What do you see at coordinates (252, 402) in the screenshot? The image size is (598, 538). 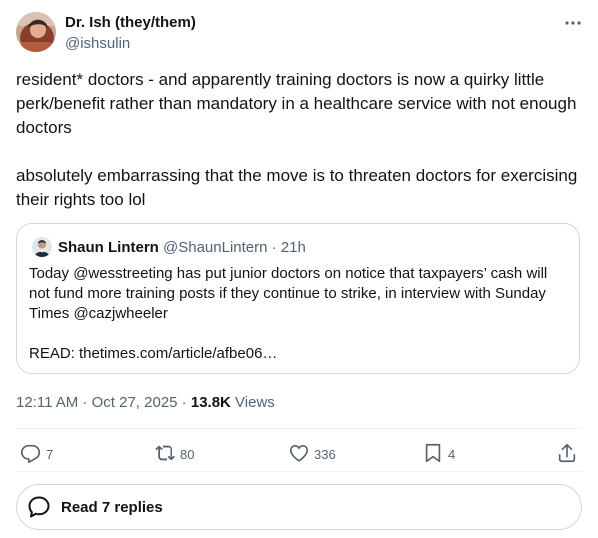 I see `views-label: Views` at bounding box center [252, 402].